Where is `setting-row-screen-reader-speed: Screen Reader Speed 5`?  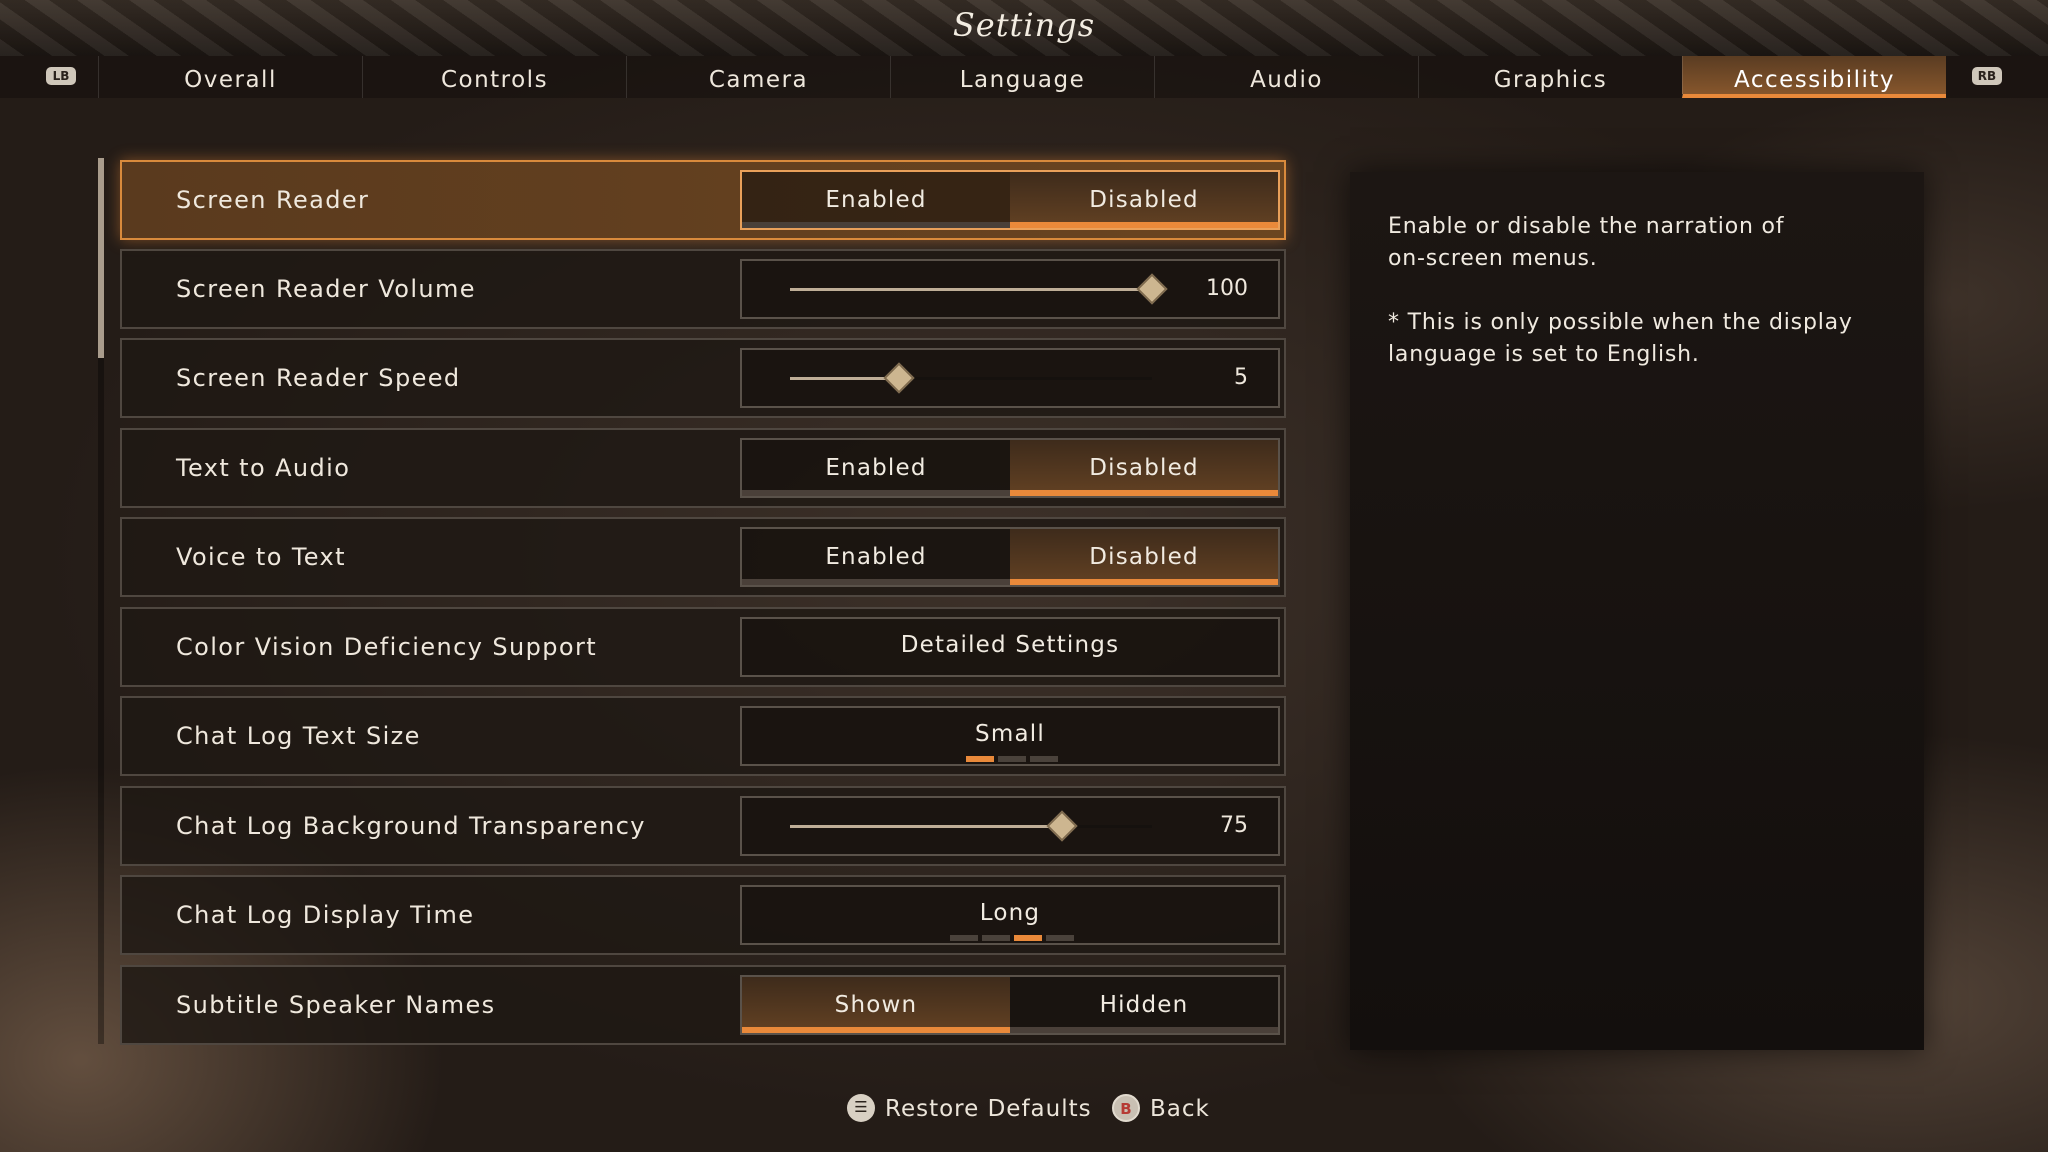 setting-row-screen-reader-speed: Screen Reader Speed 5 is located at coordinates (703, 378).